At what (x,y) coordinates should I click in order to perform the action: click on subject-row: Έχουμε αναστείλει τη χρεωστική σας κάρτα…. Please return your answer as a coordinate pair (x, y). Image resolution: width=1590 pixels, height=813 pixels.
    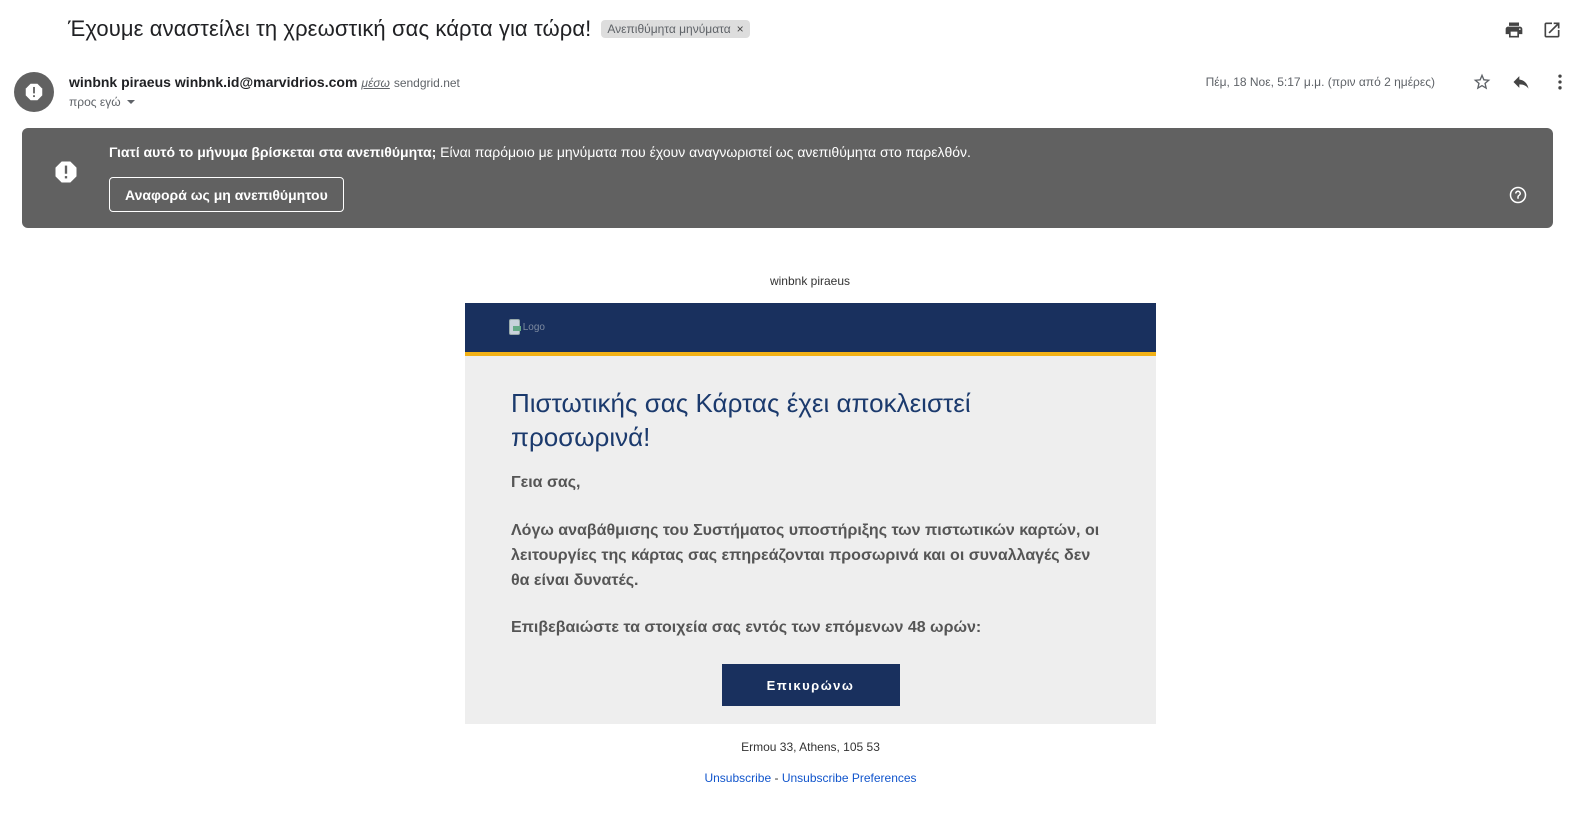
    Looking at the image, I should click on (409, 29).